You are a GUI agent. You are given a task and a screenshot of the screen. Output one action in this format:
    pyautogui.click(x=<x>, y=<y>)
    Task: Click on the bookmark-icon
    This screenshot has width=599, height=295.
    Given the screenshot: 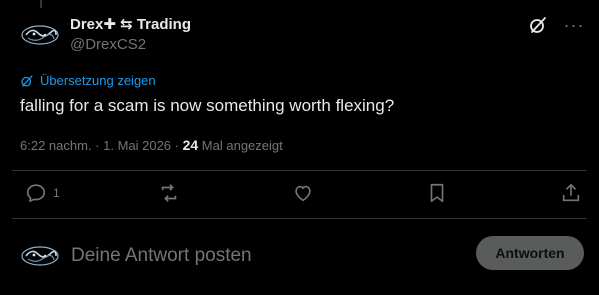 What is the action you would take?
    pyautogui.click(x=437, y=193)
    